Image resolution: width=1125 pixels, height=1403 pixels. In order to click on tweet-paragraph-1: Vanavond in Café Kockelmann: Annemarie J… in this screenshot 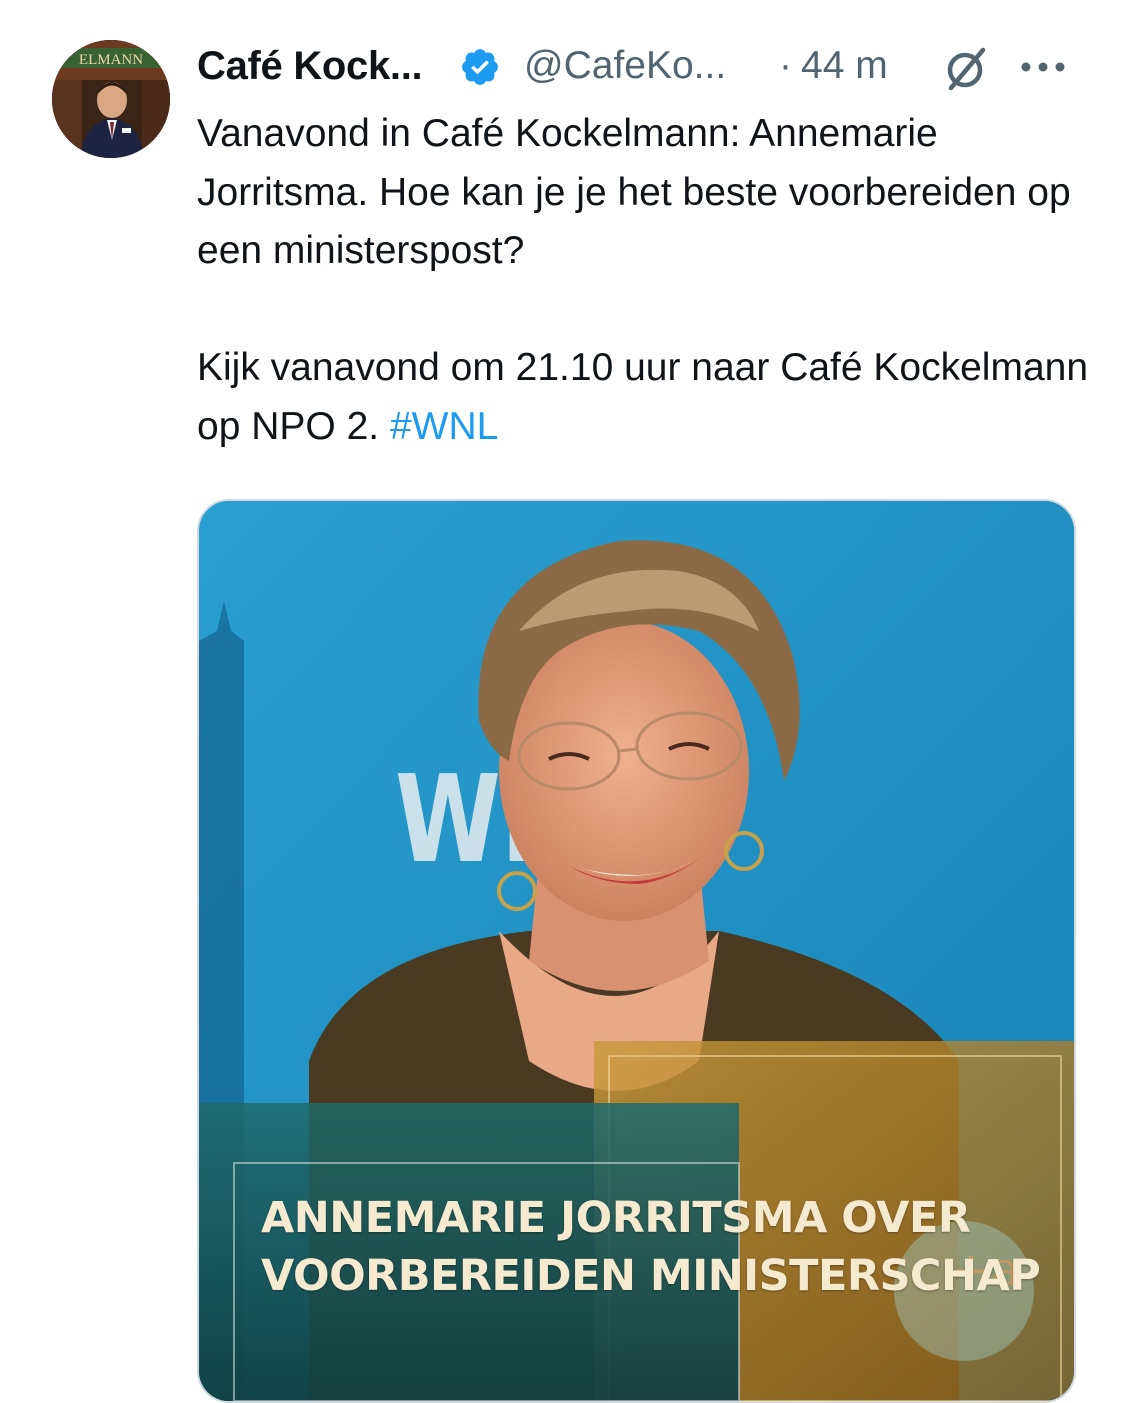, I will do `click(639, 192)`.